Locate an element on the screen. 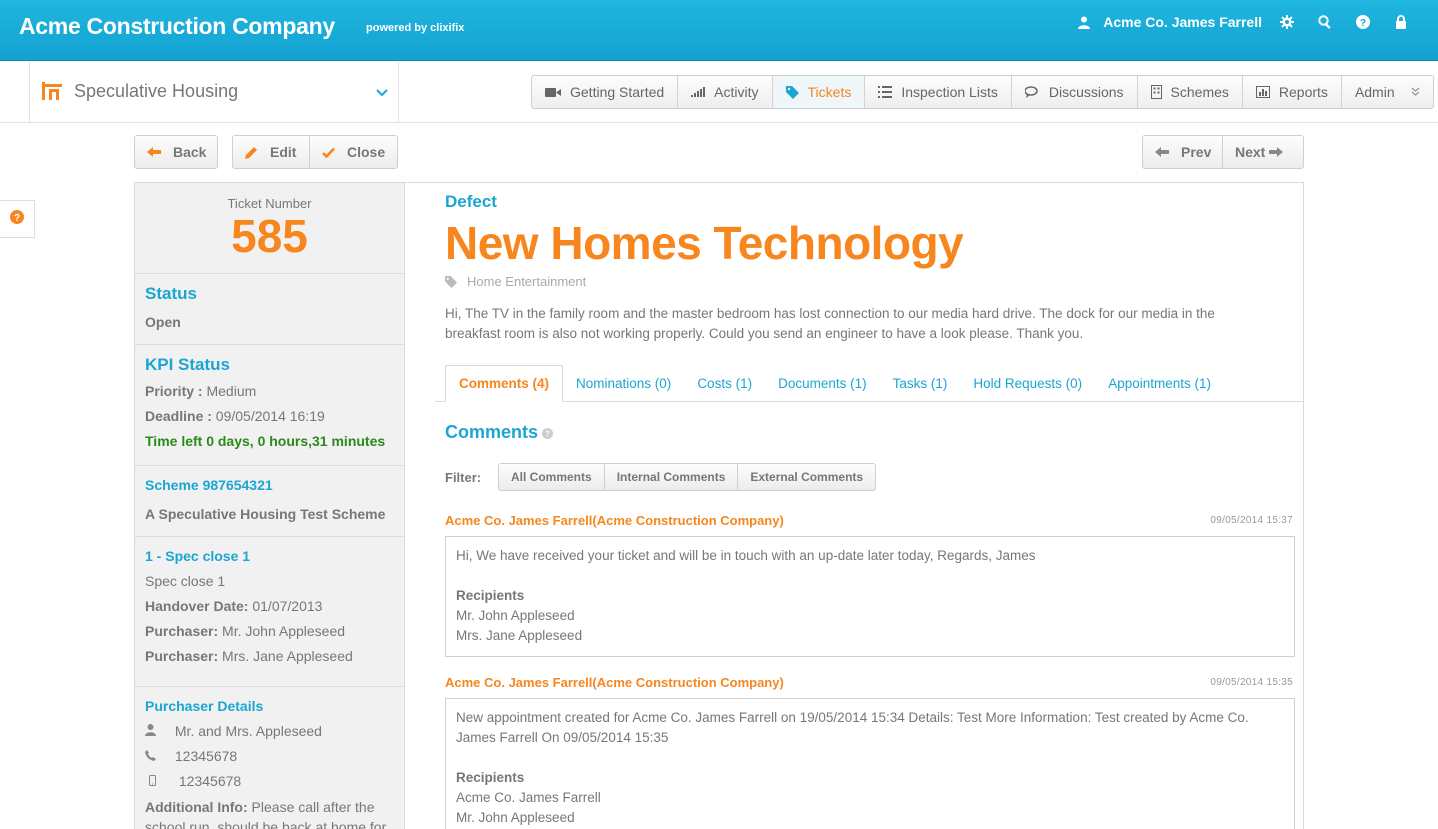 This screenshot has height=829, width=1438. tab-hold-requests: Hold Requests (0) is located at coordinates (1027, 383).